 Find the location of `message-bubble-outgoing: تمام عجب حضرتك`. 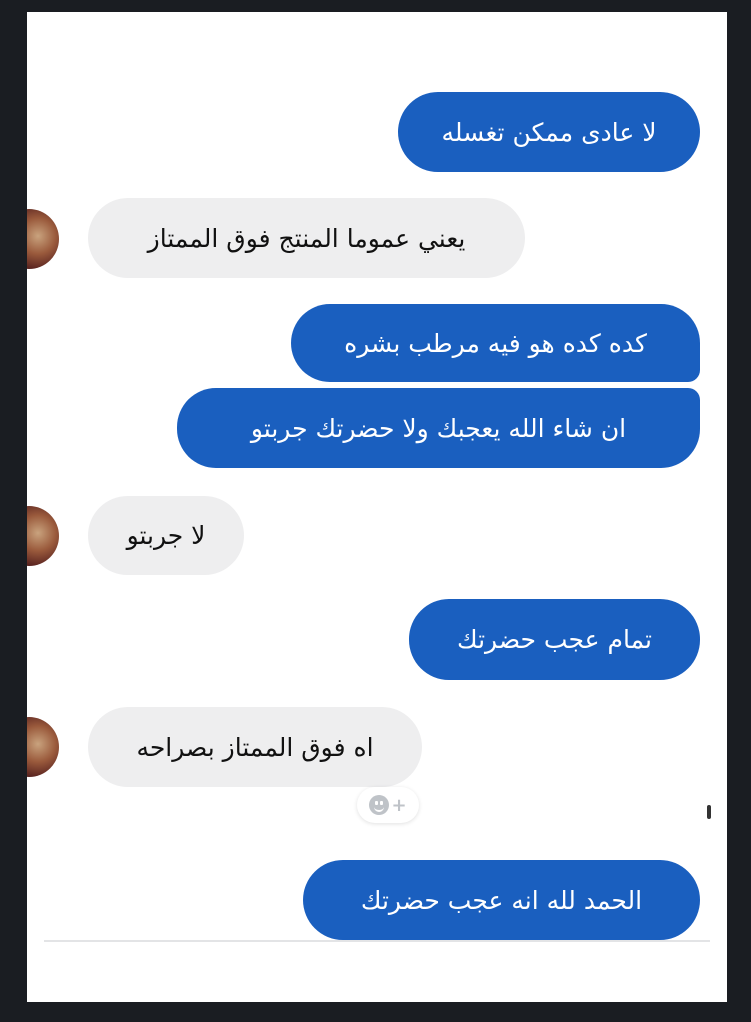

message-bubble-outgoing: تمام عجب حضرتك is located at coordinates (554, 639).